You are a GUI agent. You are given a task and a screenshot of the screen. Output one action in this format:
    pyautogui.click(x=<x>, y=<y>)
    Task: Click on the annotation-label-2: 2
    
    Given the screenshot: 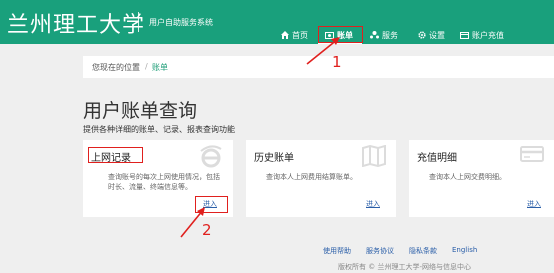 What is the action you would take?
    pyautogui.click(x=207, y=230)
    